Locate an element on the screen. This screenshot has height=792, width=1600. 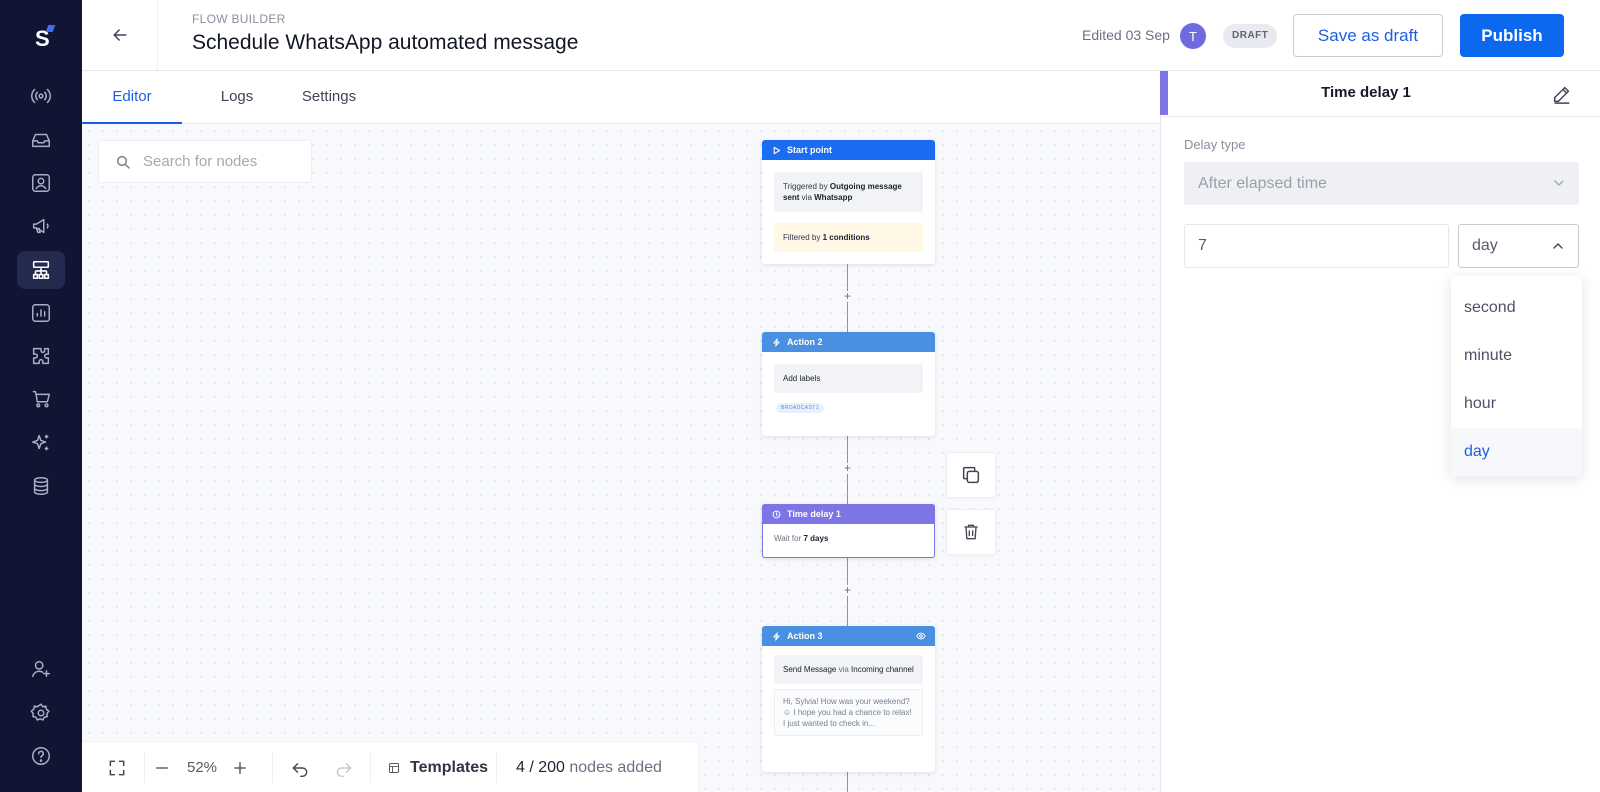
integrations-icon is located at coordinates (41, 356).